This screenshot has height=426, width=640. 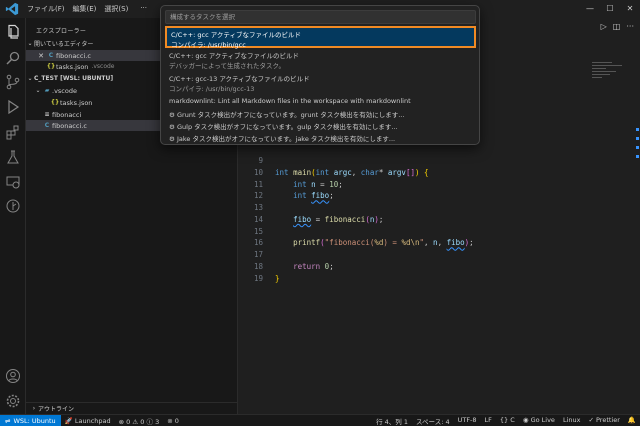 I want to click on close-icon: ✕, so click(x=41, y=56).